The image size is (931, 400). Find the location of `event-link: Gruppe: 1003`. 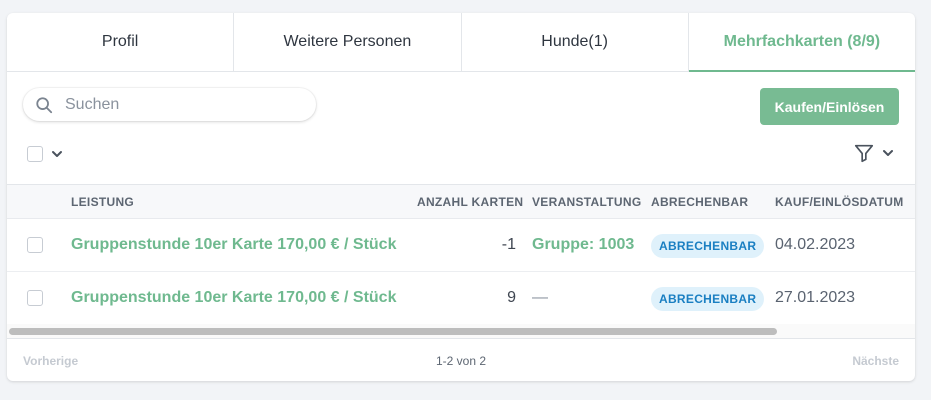

event-link: Gruppe: 1003 is located at coordinates (583, 245).